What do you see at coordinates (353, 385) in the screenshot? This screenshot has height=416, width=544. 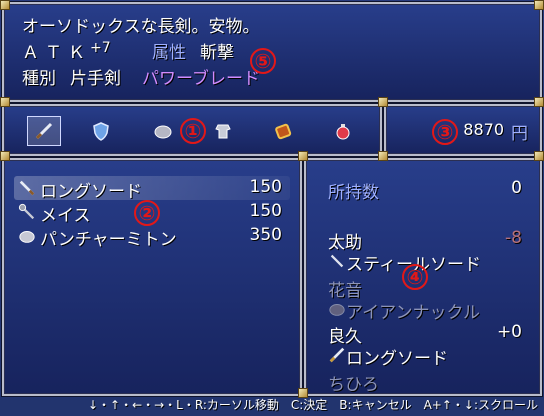 I see `actor-name: ちひろ` at bounding box center [353, 385].